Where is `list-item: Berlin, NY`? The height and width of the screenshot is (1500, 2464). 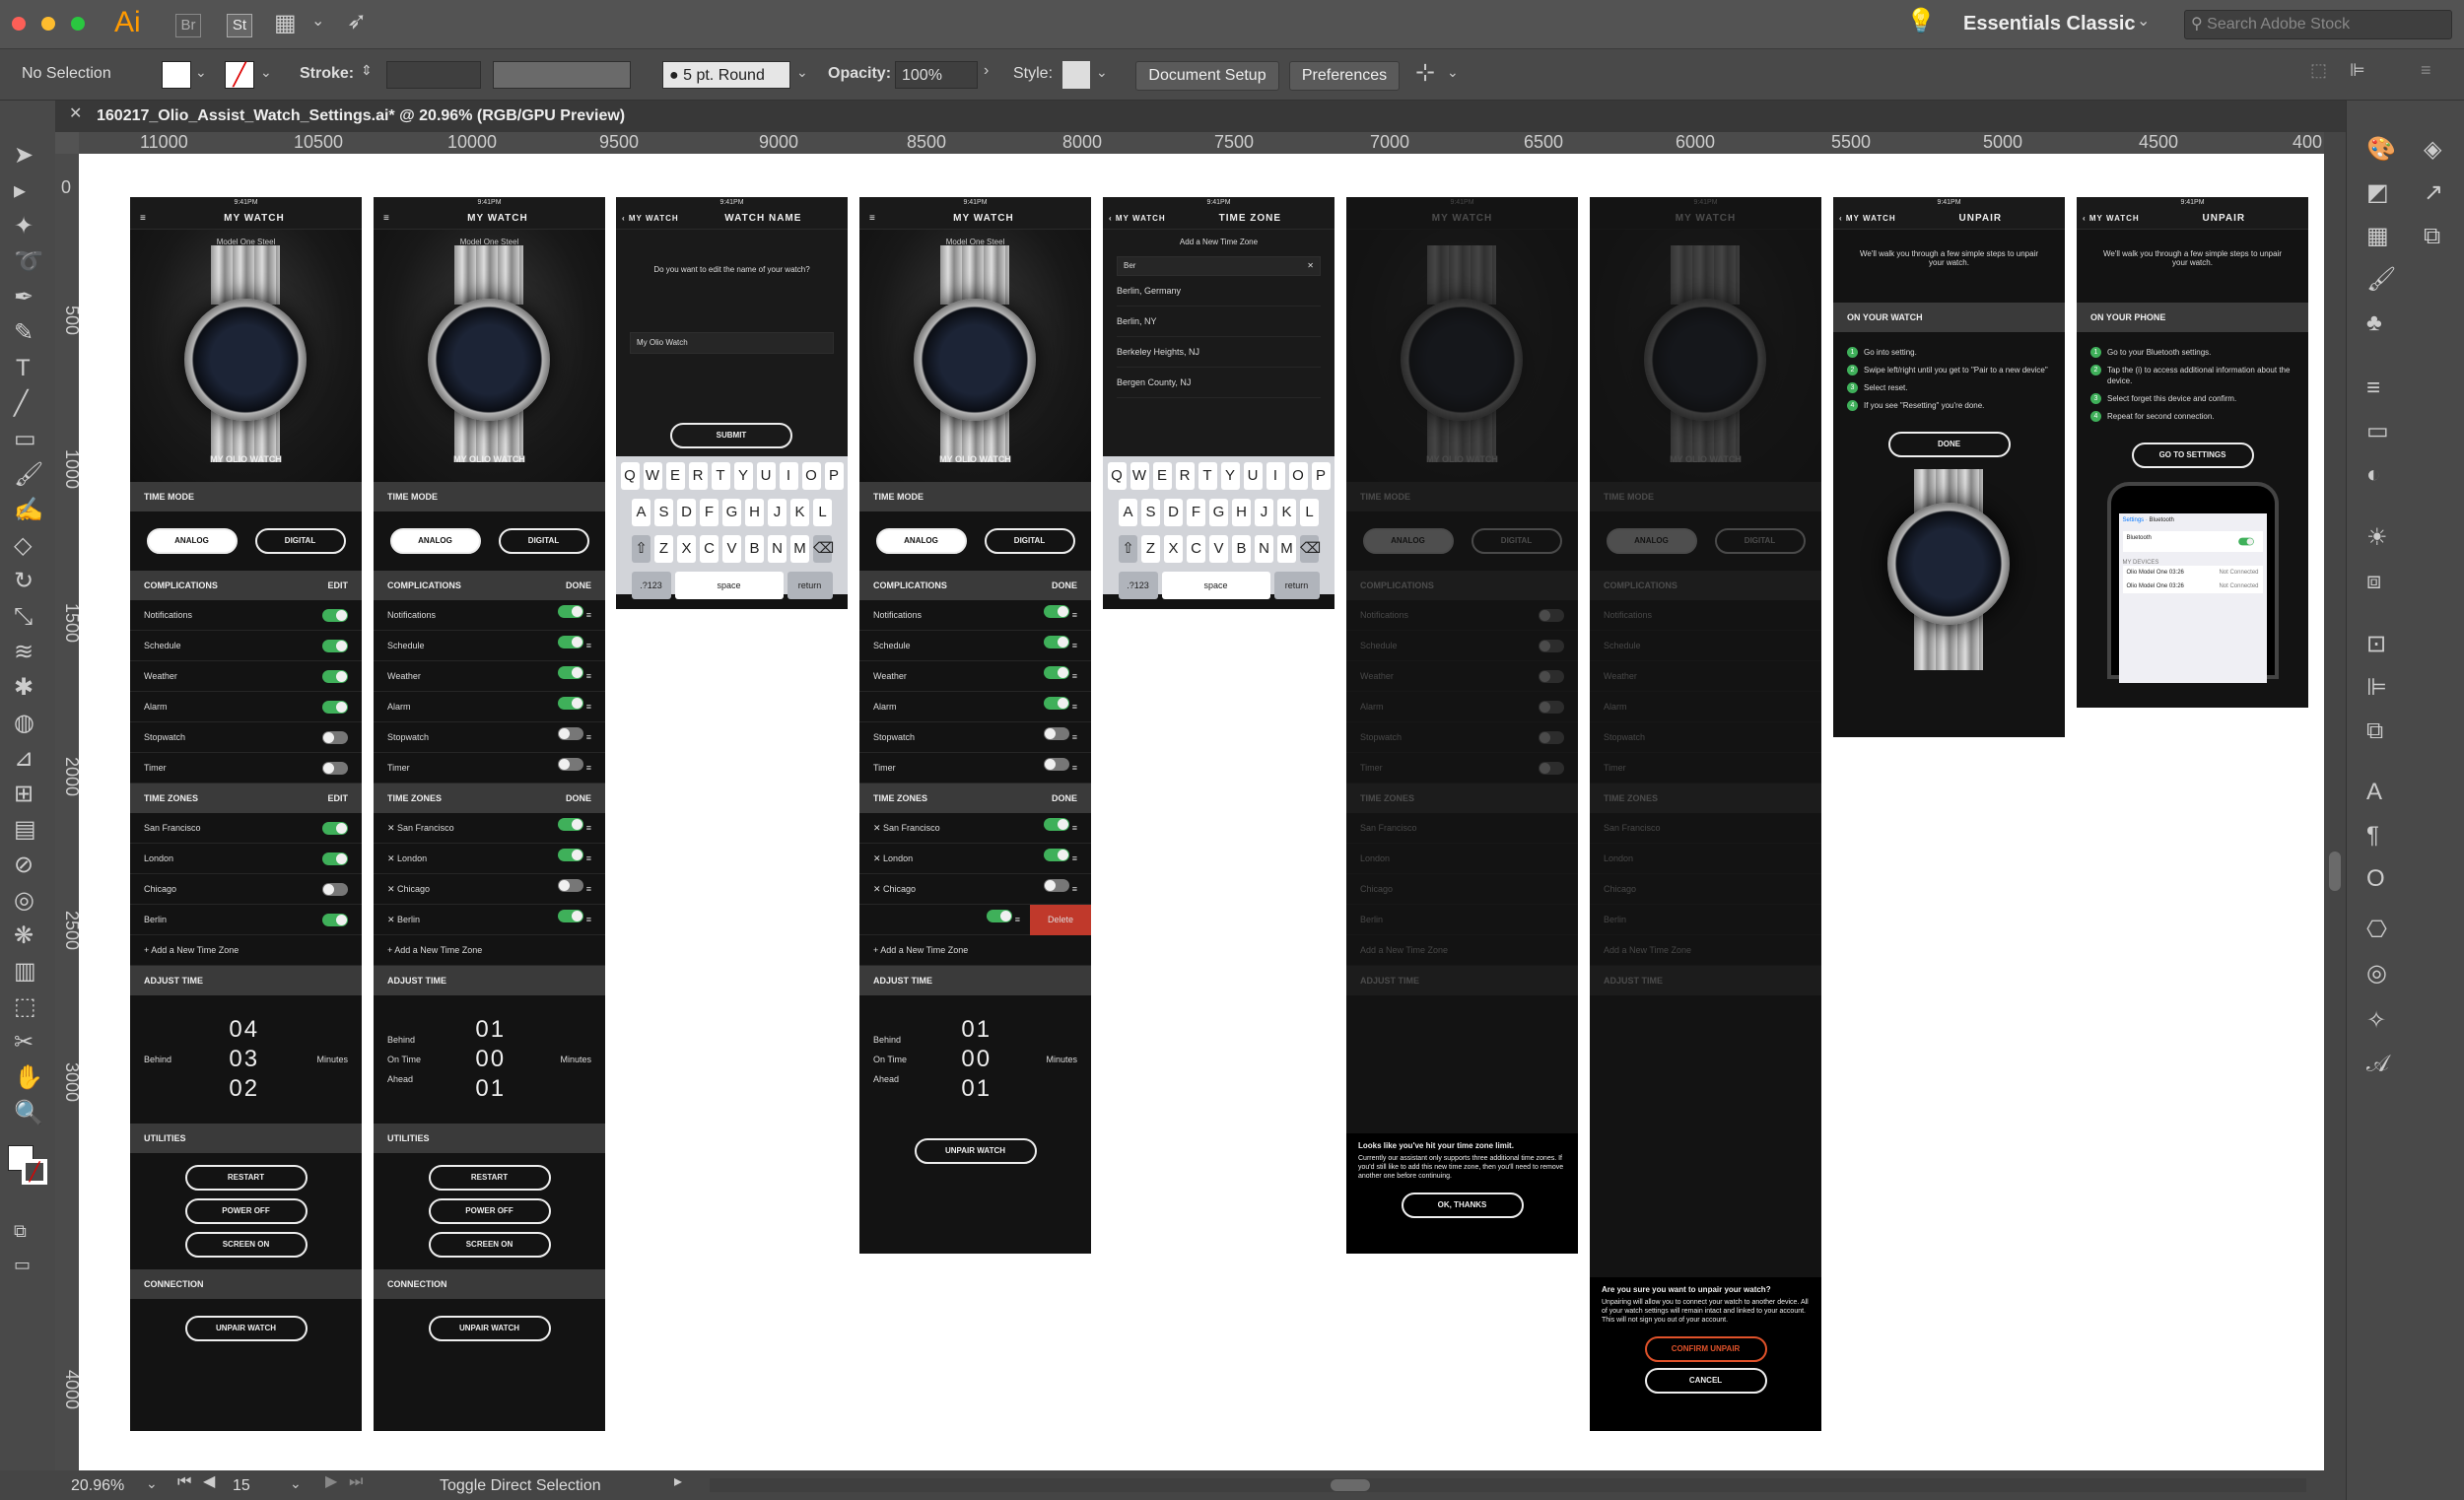
list-item: Berlin, NY is located at coordinates (1219, 322).